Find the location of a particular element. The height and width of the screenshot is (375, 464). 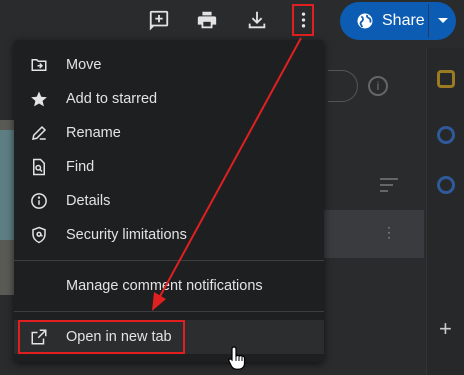

menu-item-label: Details is located at coordinates (88, 201).